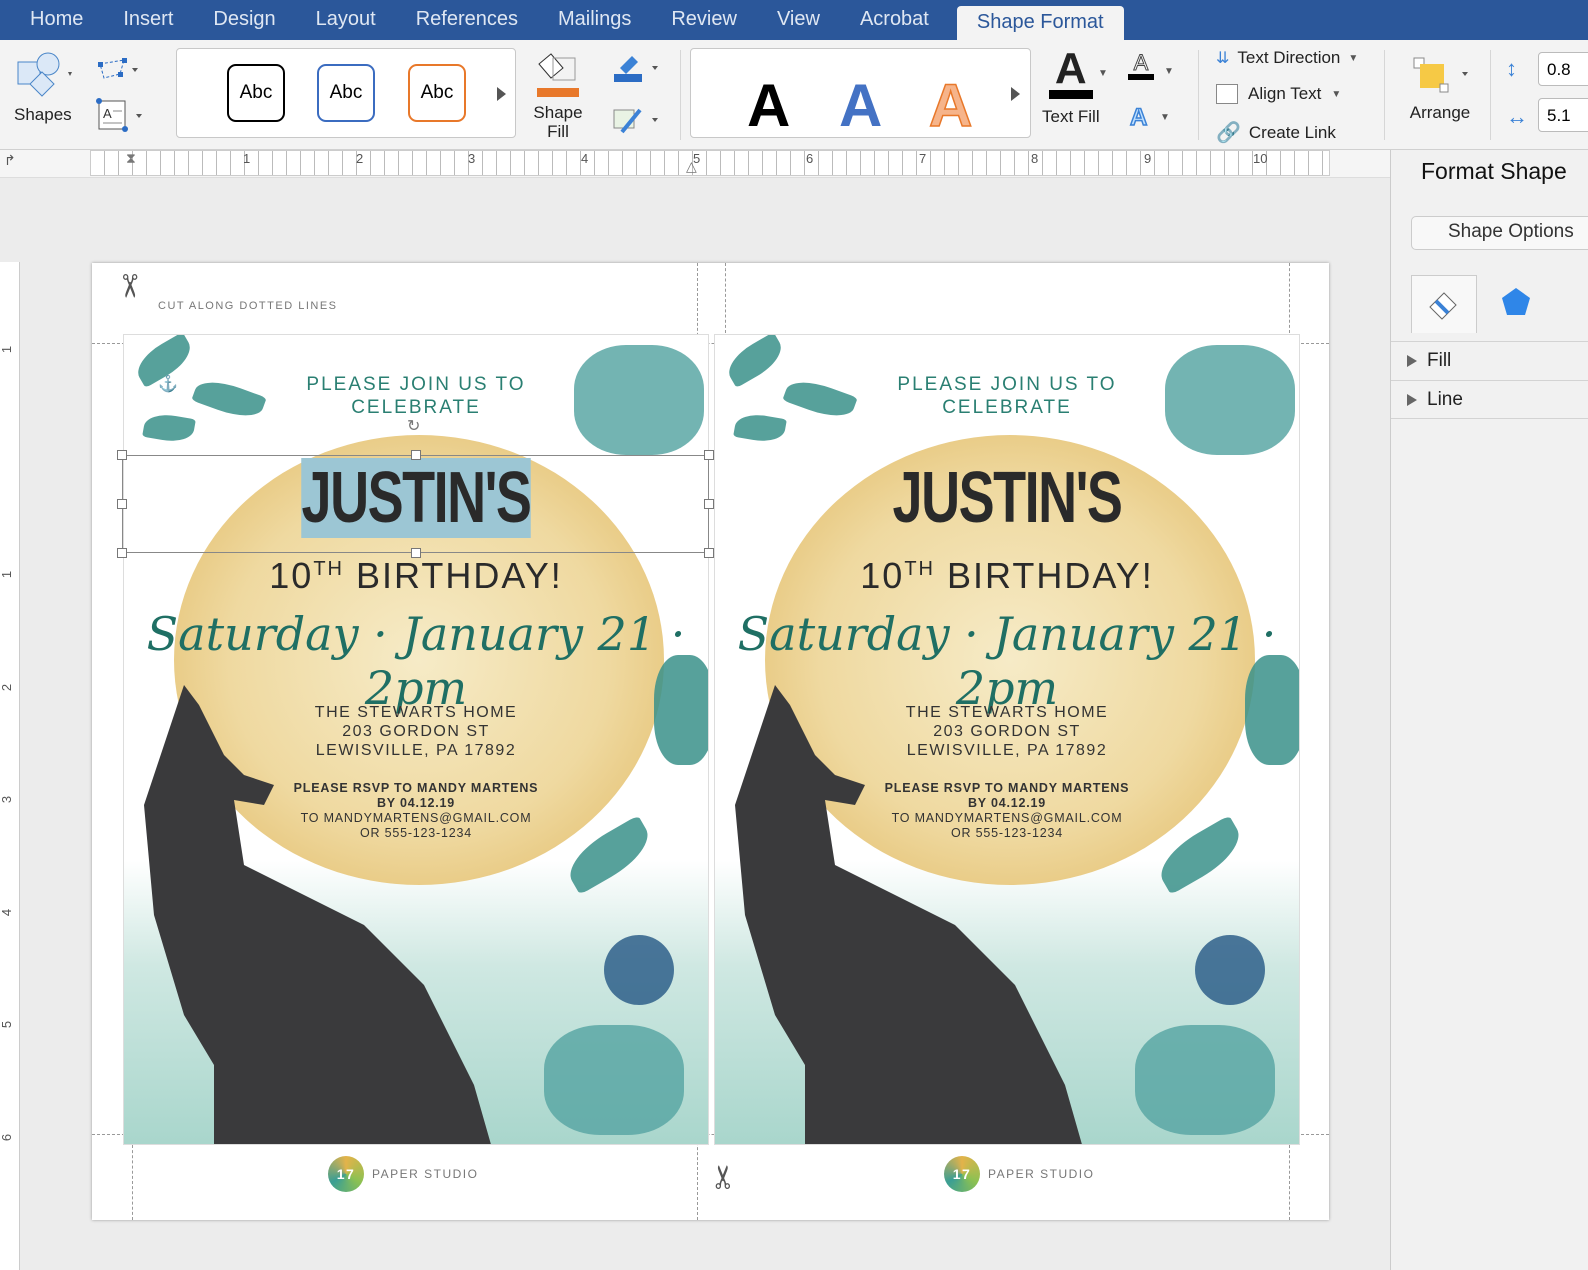 Image resolution: width=1588 pixels, height=1270 pixels. What do you see at coordinates (1165, 117) in the screenshot?
I see `text-effects-dropdown-icon: ▼` at bounding box center [1165, 117].